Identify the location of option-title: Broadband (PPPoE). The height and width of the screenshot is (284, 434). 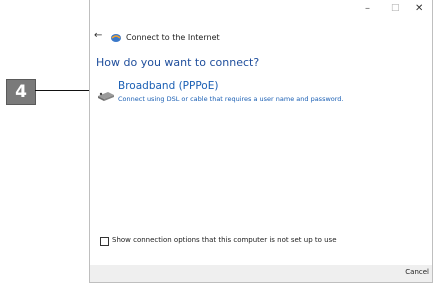
(168, 86).